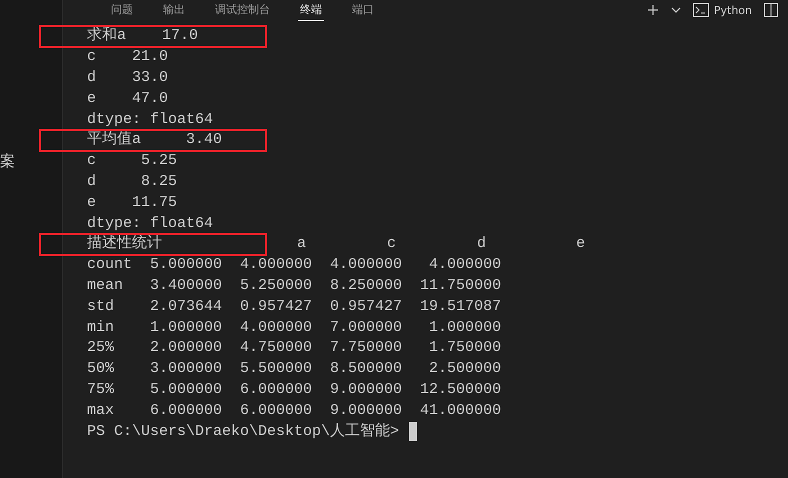  Describe the element at coordinates (132, 182) in the screenshot. I see `terminal-output-line: d 8.25` at that location.